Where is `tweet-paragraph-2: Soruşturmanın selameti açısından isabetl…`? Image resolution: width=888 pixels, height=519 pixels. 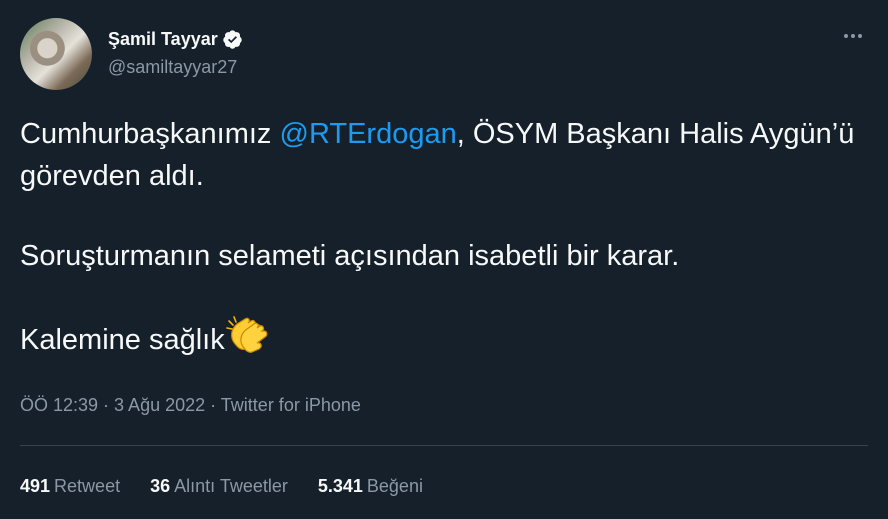
tweet-paragraph-2: Soruşturmanın selameti açısından isabetl… is located at coordinates (350, 256).